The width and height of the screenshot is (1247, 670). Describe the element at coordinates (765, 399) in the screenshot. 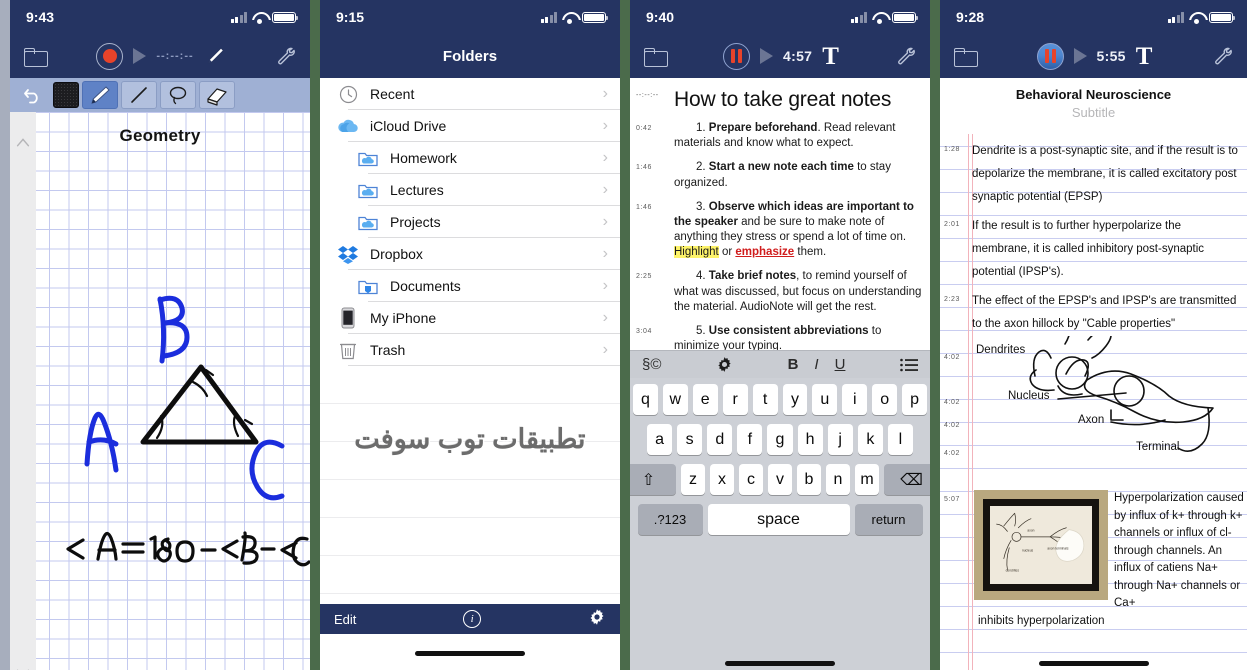

I see `key-t: t` at that location.